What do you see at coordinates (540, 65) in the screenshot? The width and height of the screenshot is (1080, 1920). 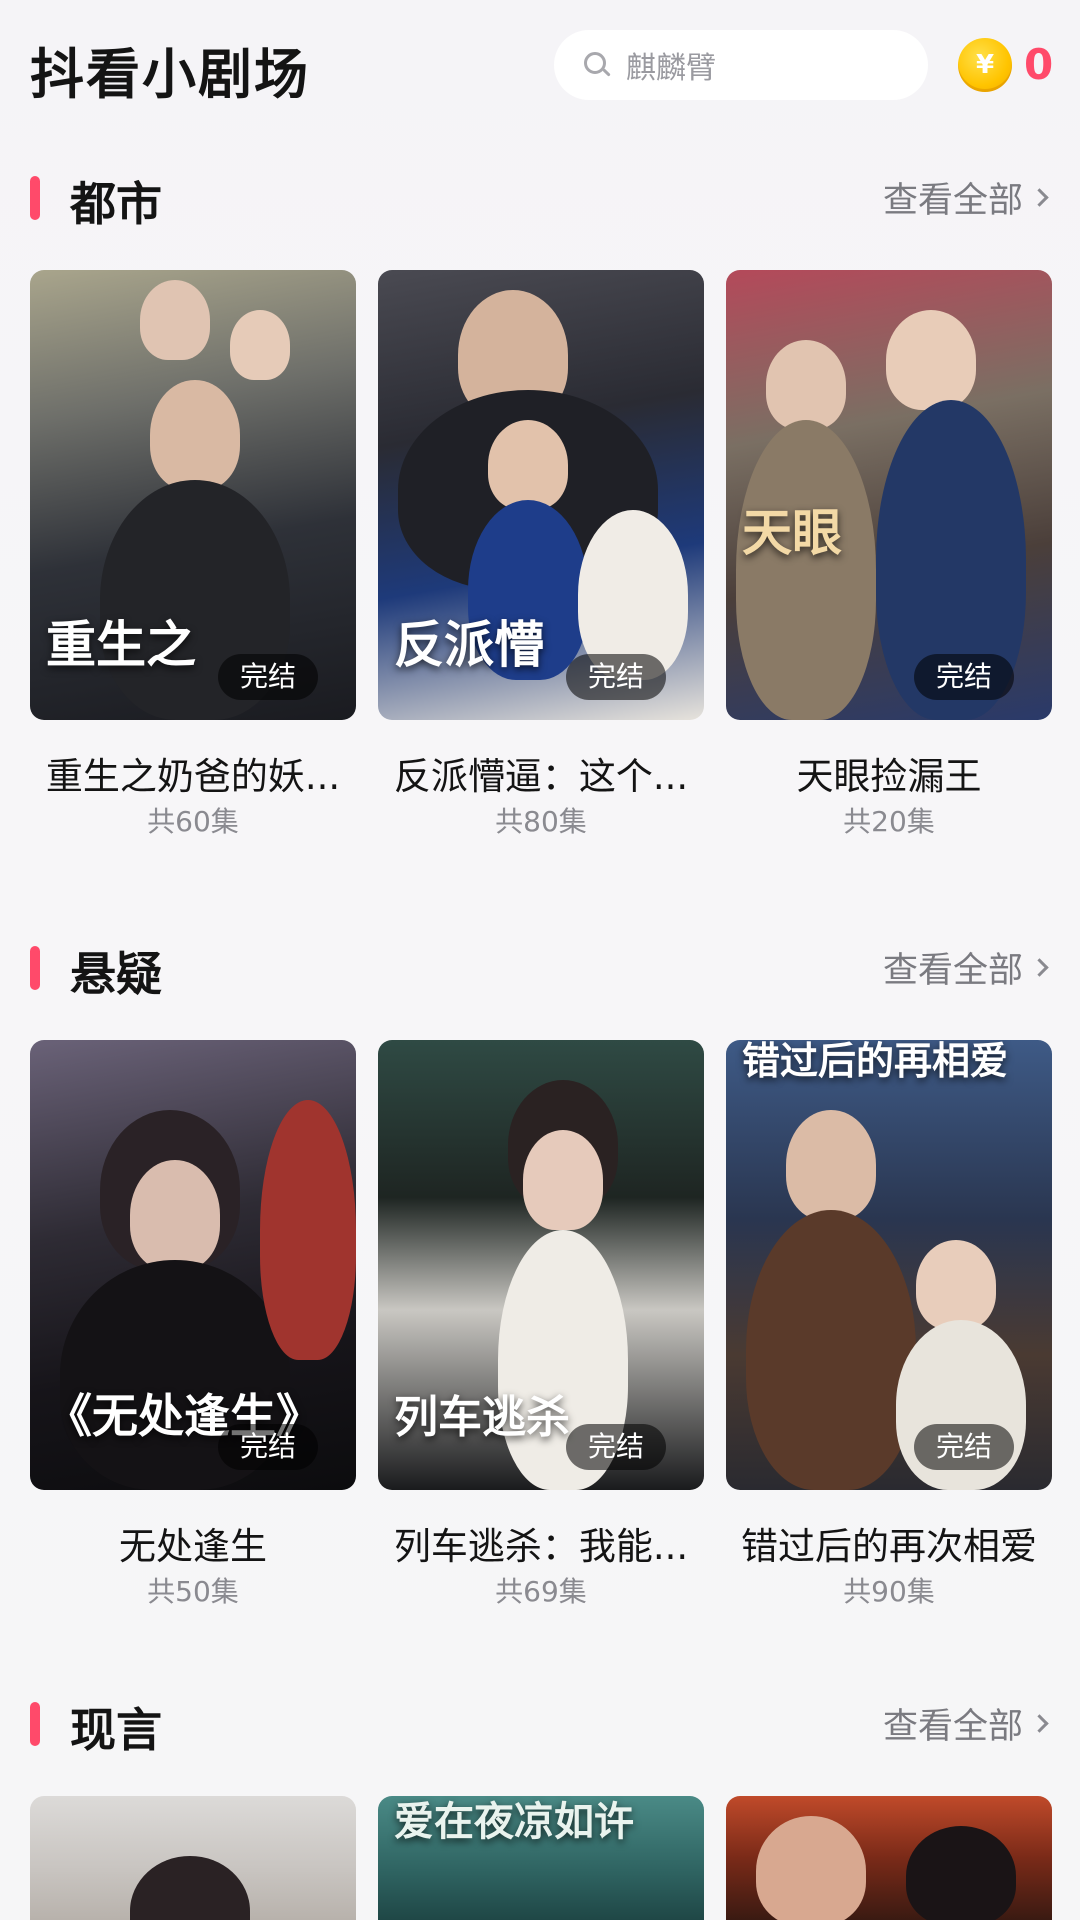 I see `header: 抖看小剧场 麒麟臂 ¥ 0` at bounding box center [540, 65].